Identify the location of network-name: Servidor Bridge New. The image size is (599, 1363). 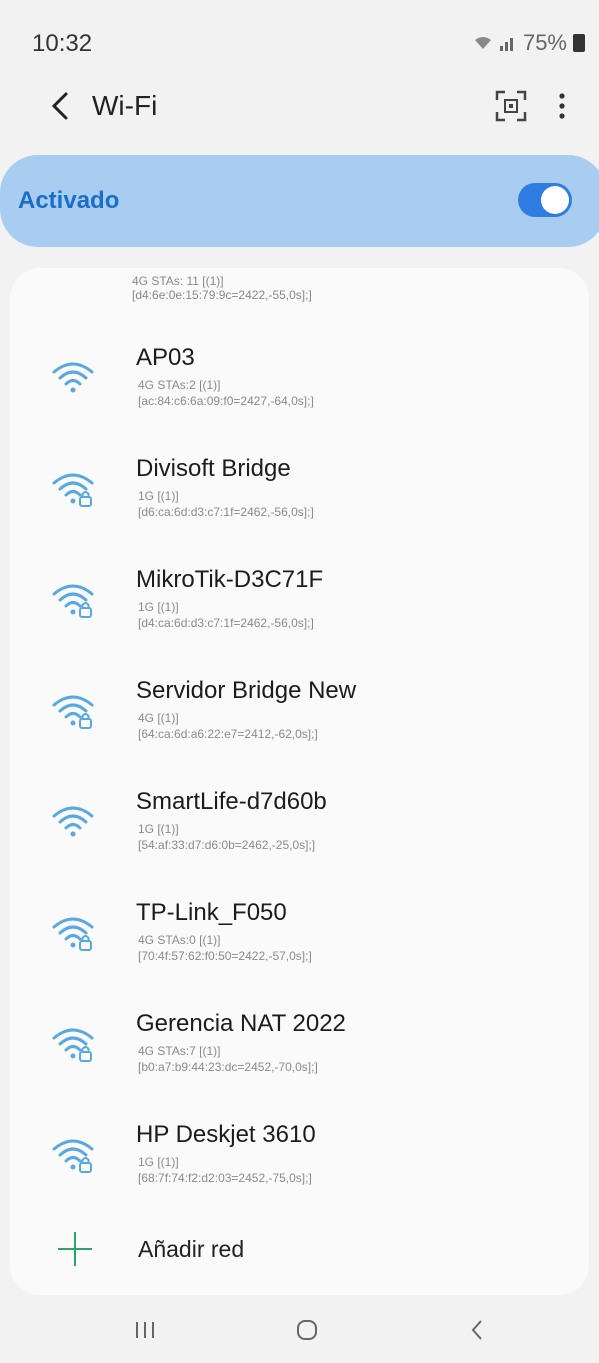
(246, 690).